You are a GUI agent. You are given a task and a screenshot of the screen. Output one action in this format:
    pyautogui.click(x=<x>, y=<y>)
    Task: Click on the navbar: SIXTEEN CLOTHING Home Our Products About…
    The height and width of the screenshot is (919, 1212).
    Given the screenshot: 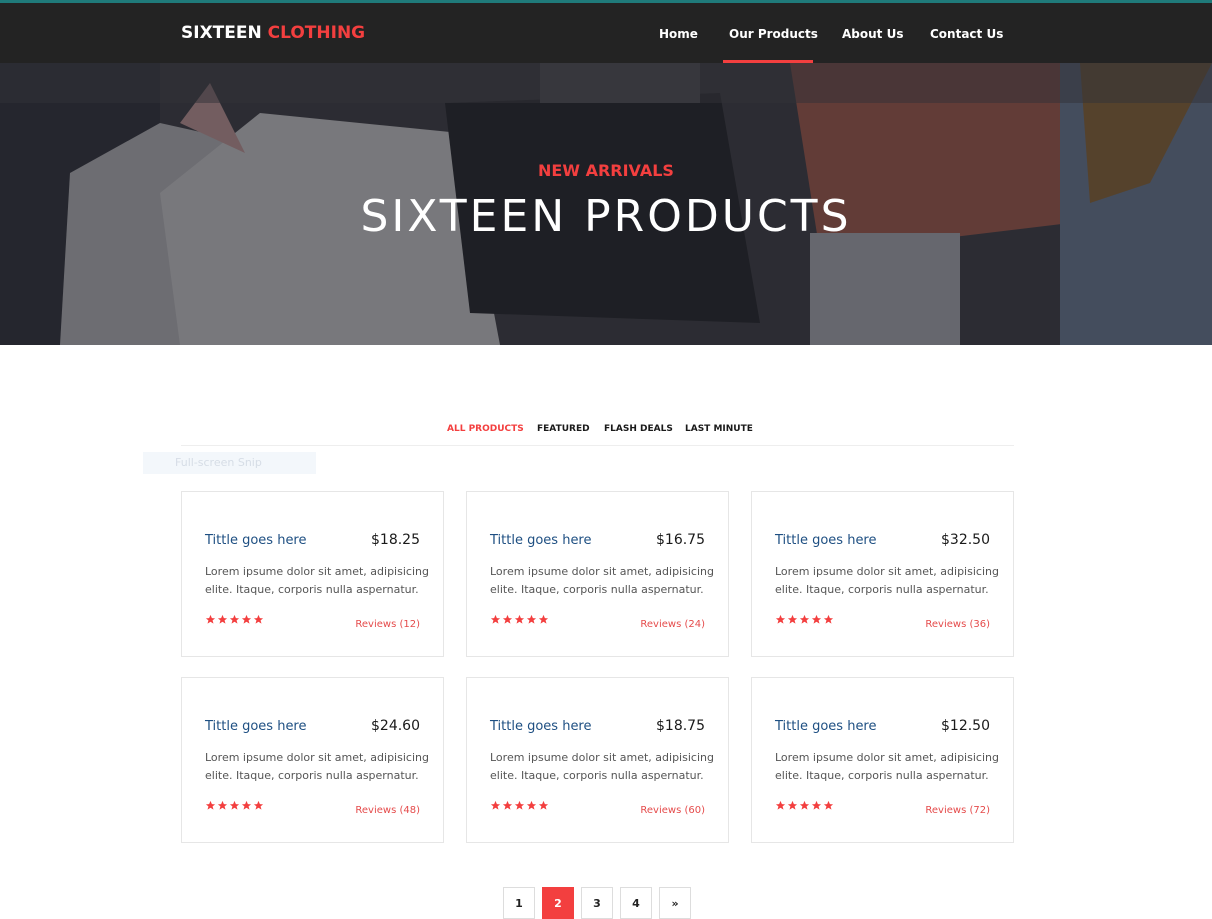 What is the action you would take?
    pyautogui.click(x=606, y=33)
    